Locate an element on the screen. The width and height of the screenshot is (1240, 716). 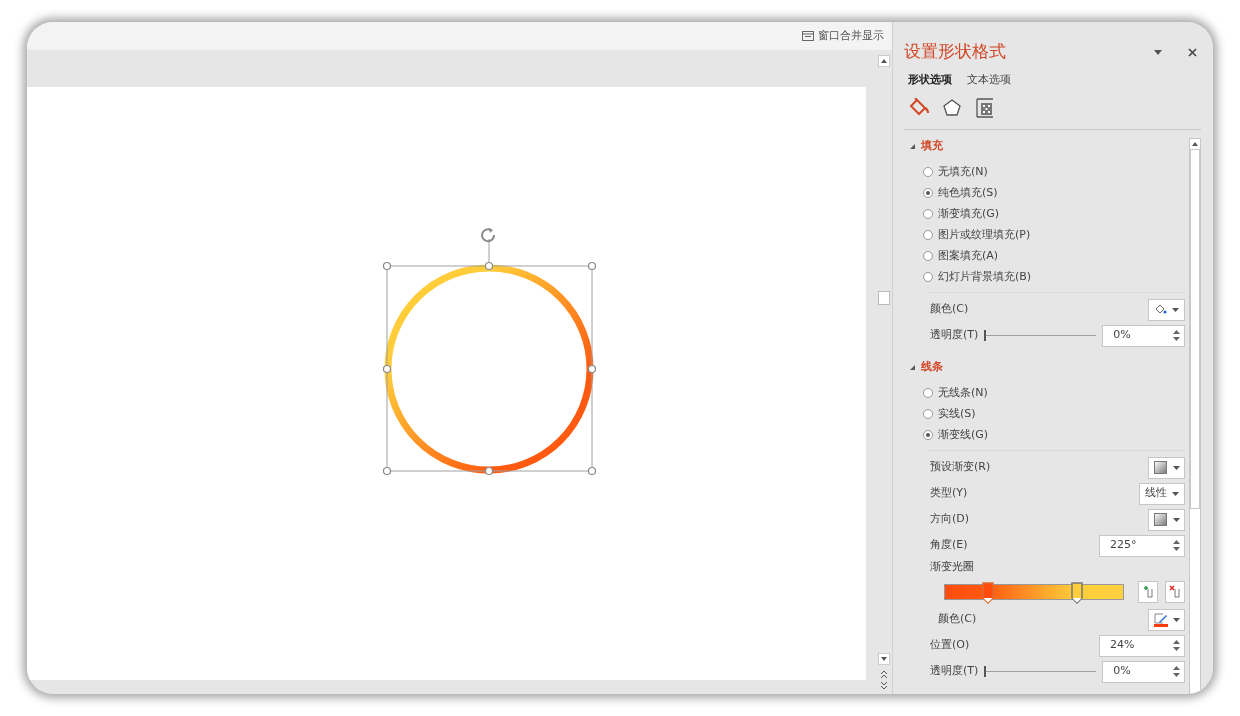
pentagon-icon is located at coordinates (952, 107).